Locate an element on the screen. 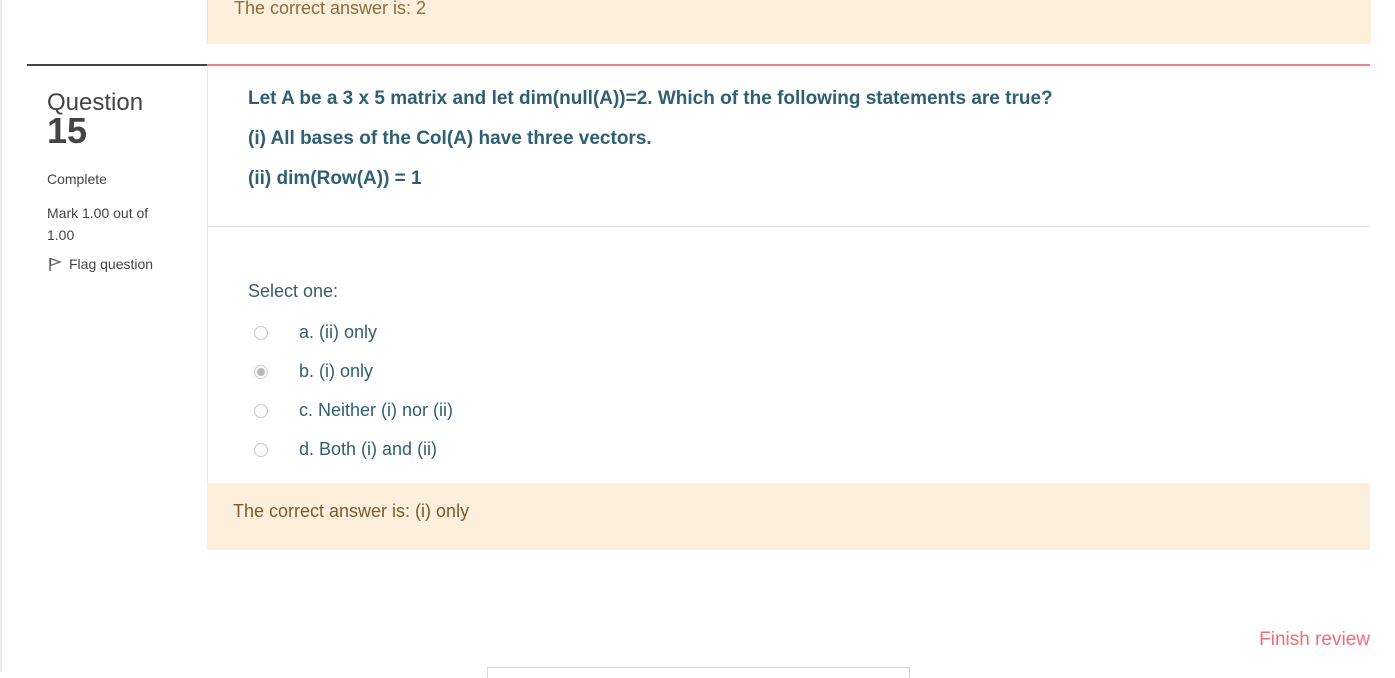  correct-answer-text: The correct answer is: (i) only is located at coordinates (351, 511).